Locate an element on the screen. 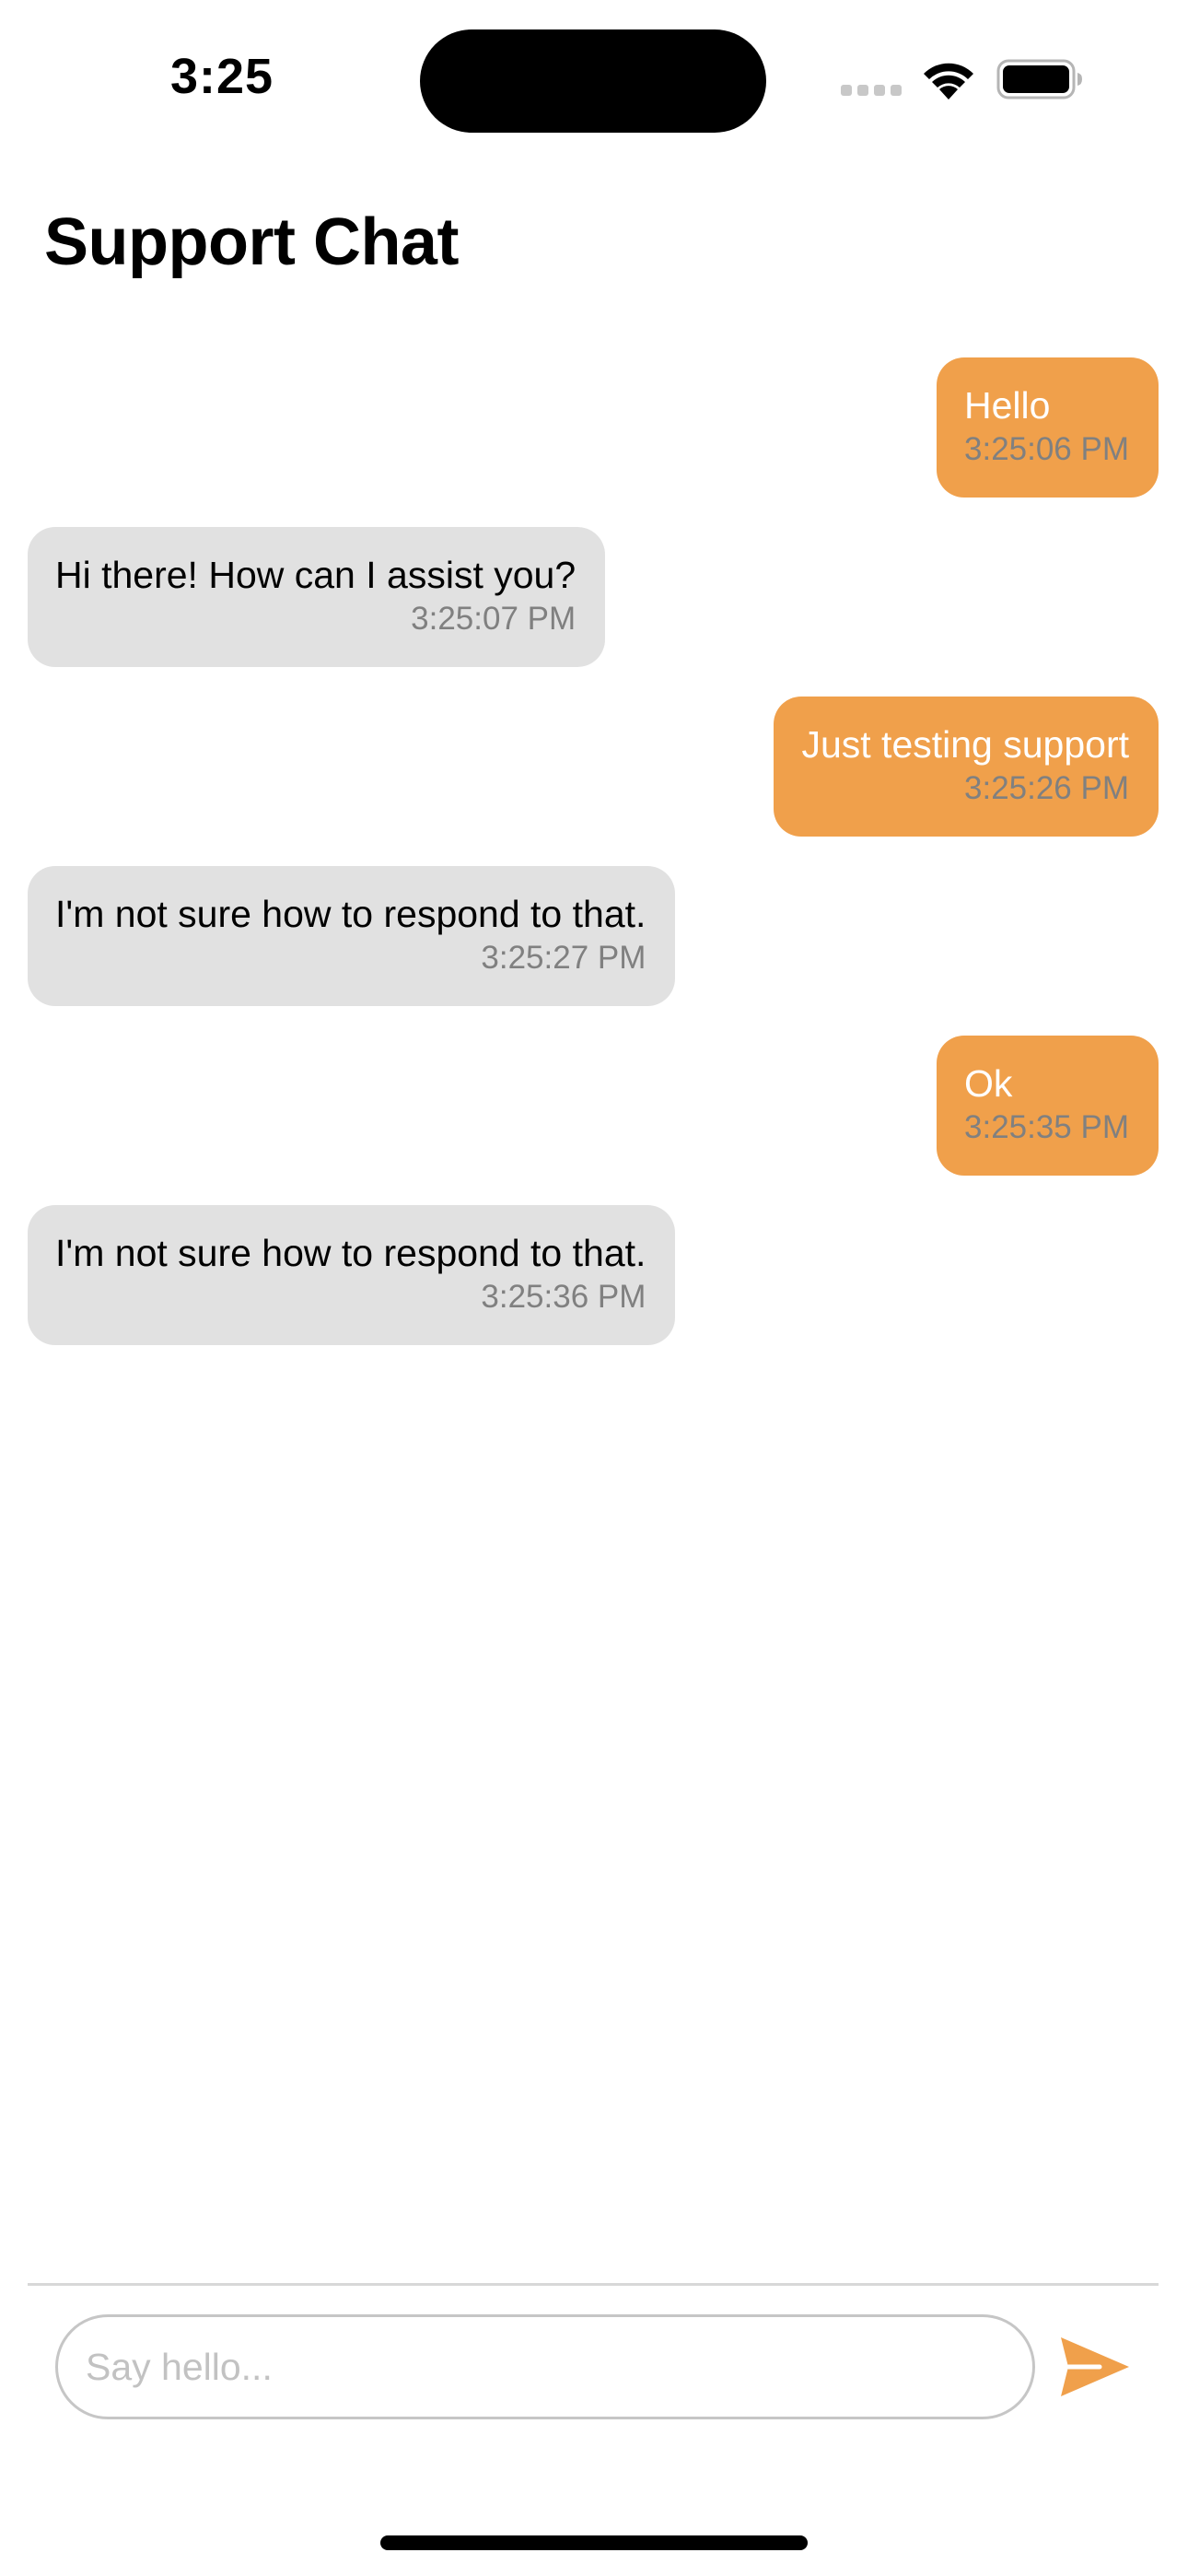 The height and width of the screenshot is (2576, 1188). message-timestamp: 3:25:35 PM is located at coordinates (1046, 1127).